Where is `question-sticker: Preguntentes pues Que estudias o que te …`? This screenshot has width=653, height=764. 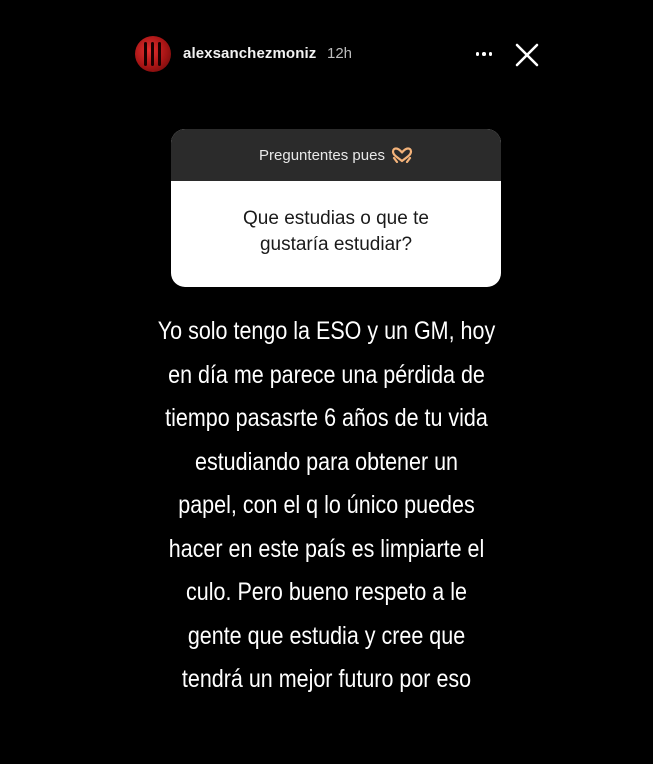
question-sticker: Preguntentes pues Que estudias o que te … is located at coordinates (336, 208).